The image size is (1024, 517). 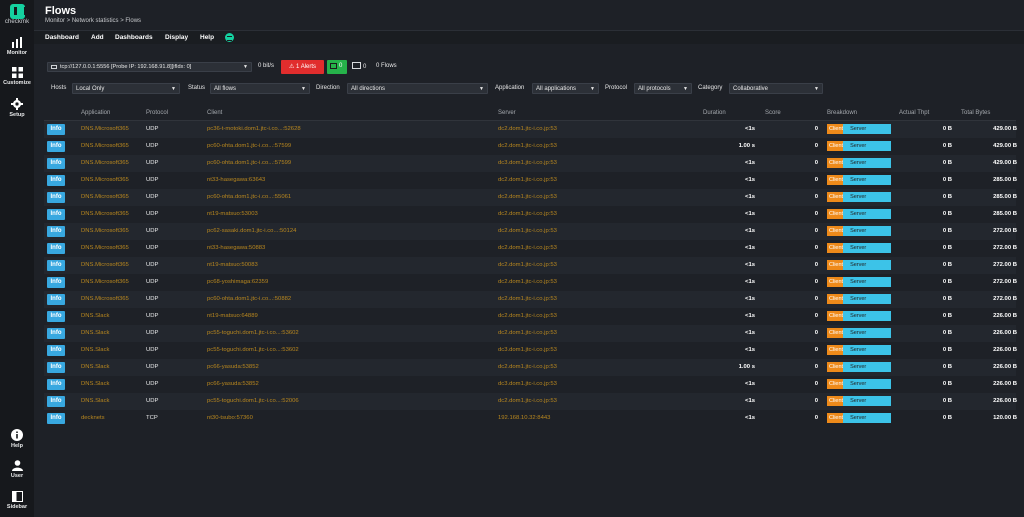 I want to click on client-cell: nt33-hasegawa:50883, so click(x=236, y=248).